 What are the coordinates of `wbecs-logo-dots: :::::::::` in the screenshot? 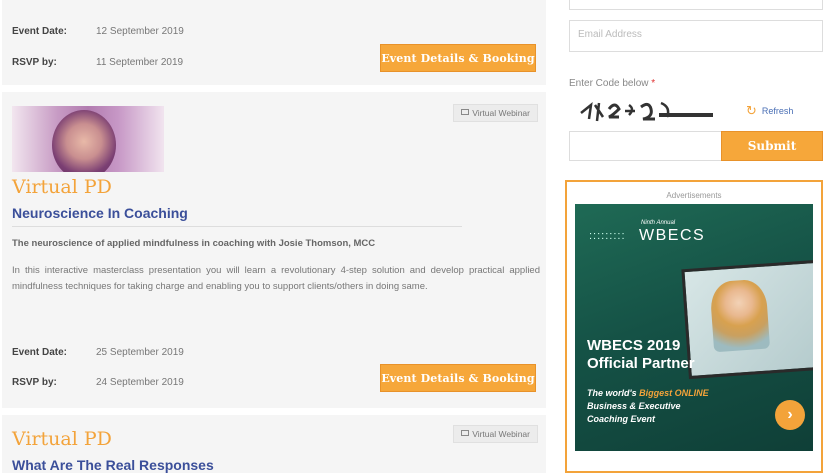 It's located at (607, 236).